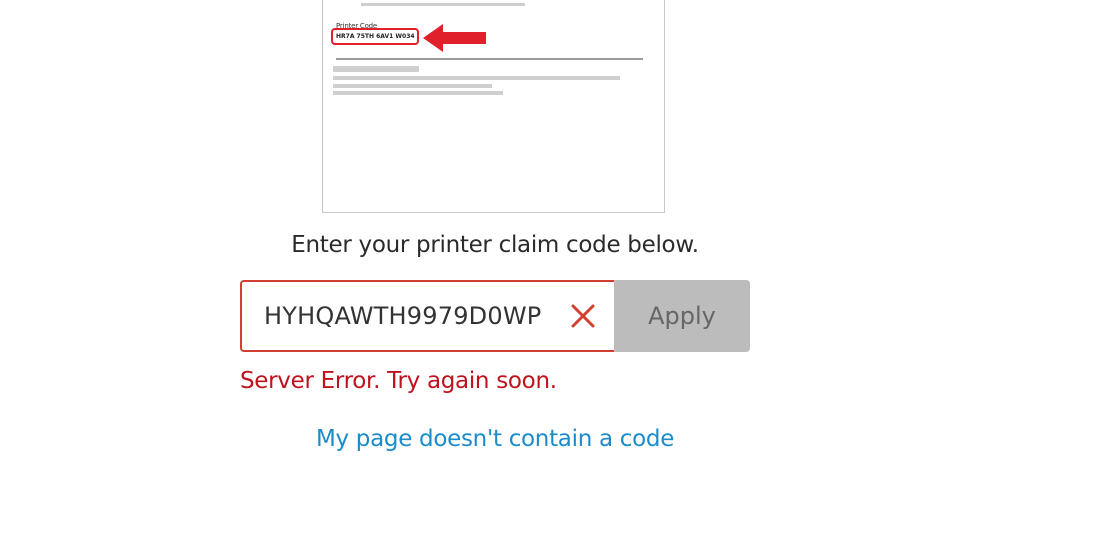  Describe the element at coordinates (398, 381) in the screenshot. I see `error-message: Server Error. Try again soon.` at that location.